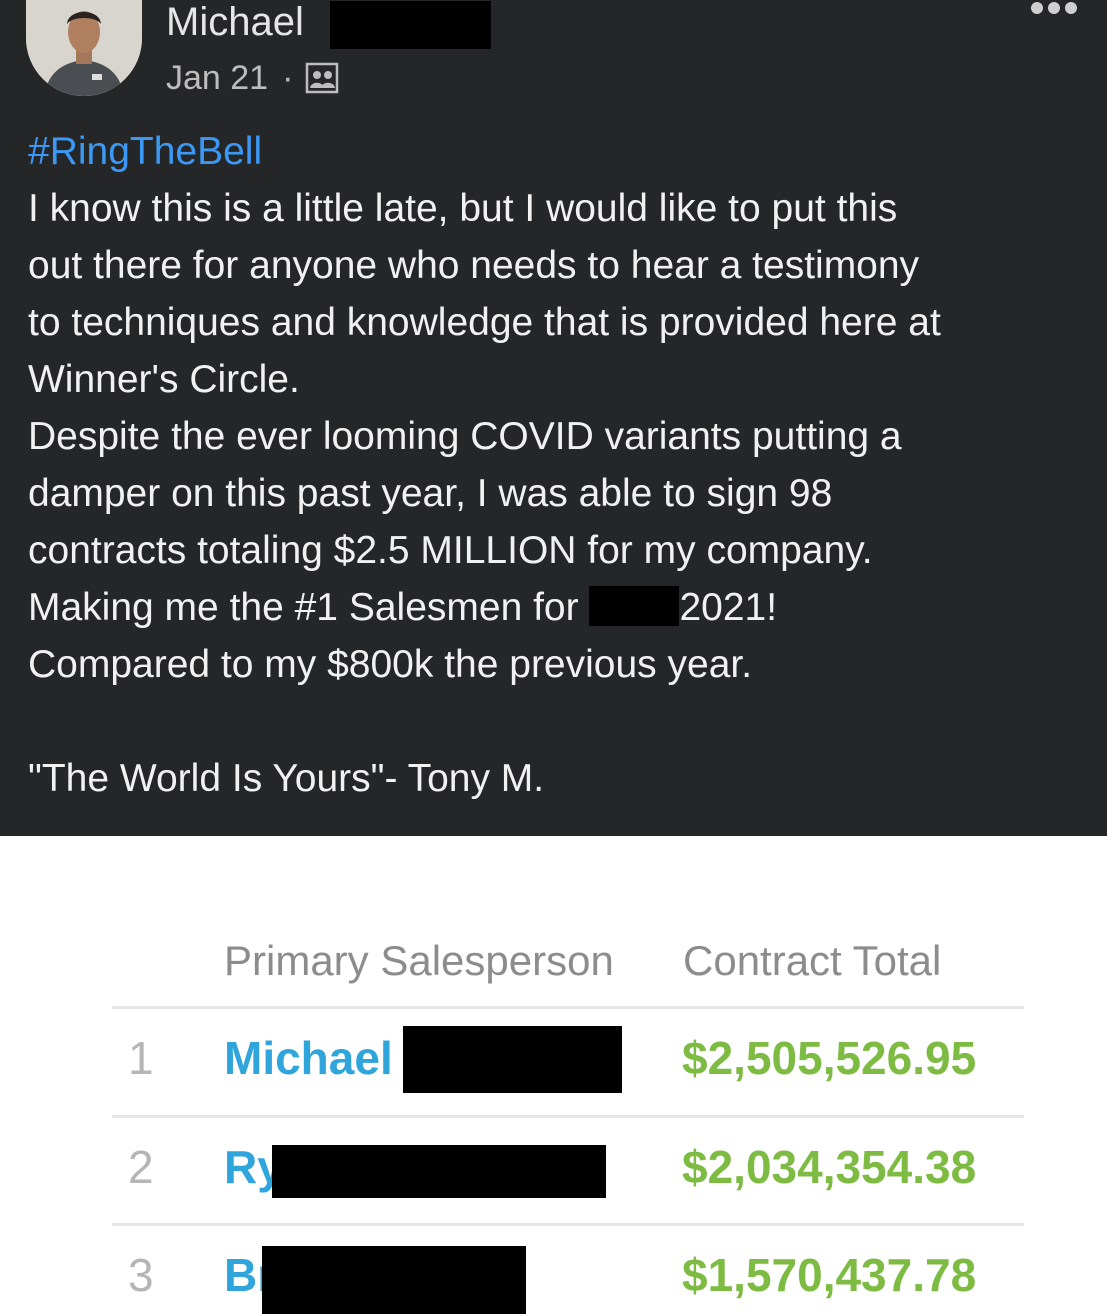  What do you see at coordinates (419, 960) in the screenshot?
I see `column-header-salesperson: Primary Salesperson` at bounding box center [419, 960].